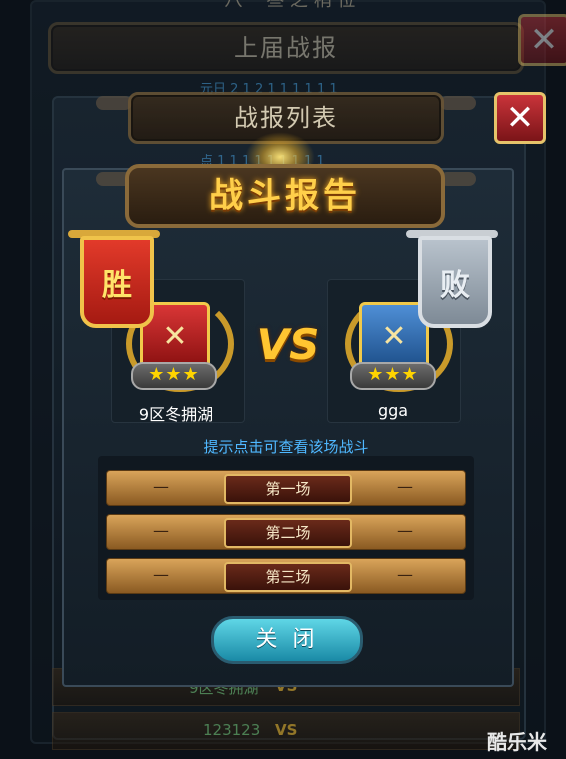  I want to click on list-item: 123123 VS, so click(286, 731).